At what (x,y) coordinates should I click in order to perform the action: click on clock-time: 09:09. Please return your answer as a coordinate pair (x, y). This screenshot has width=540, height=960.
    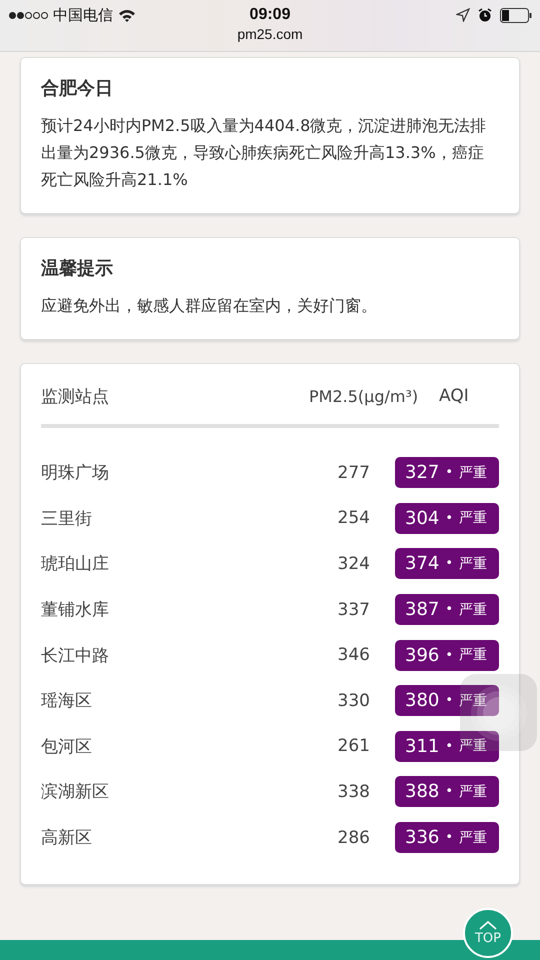
    Looking at the image, I should click on (270, 15).